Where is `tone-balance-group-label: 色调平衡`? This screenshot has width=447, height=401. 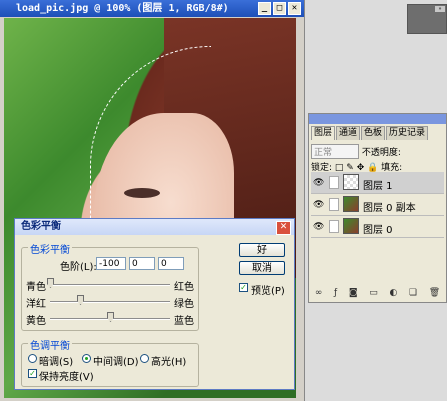
tone-balance-group-label: 色调平衡 is located at coordinates (50, 344).